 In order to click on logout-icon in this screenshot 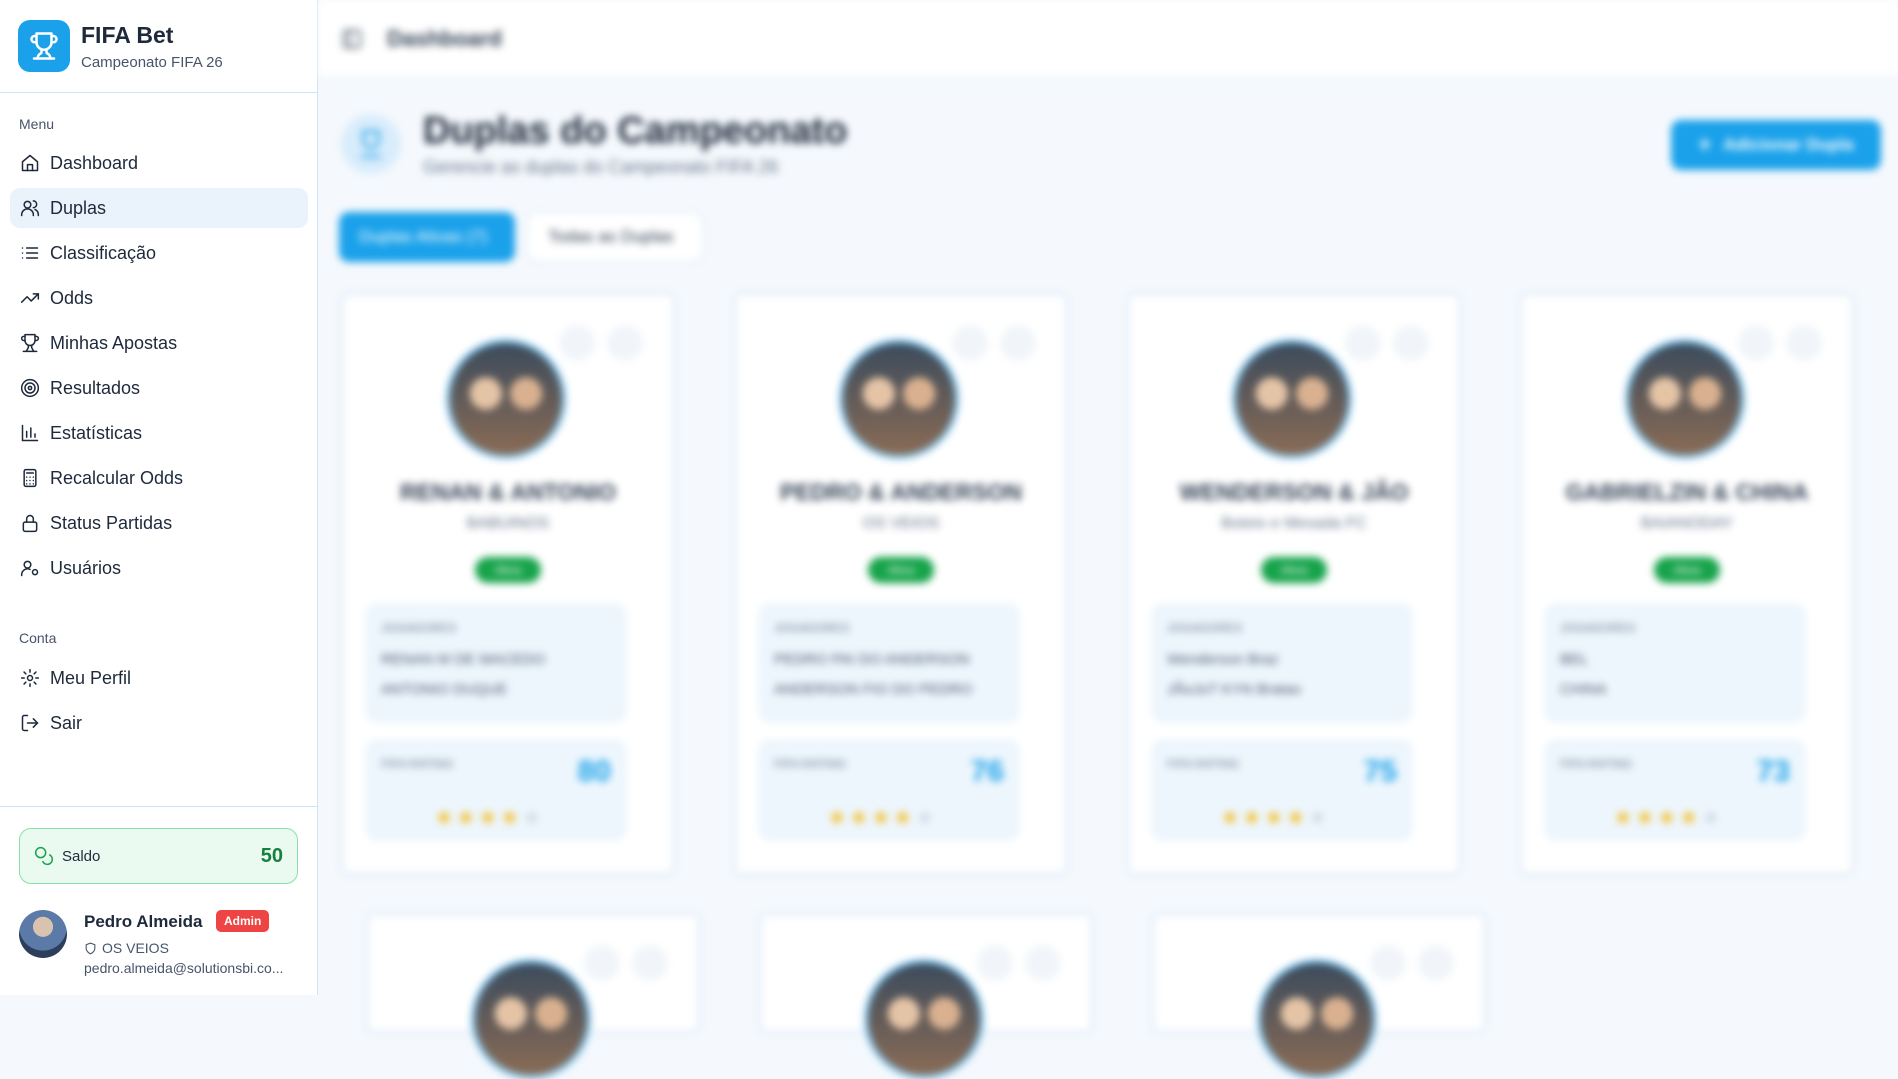, I will do `click(30, 723)`.